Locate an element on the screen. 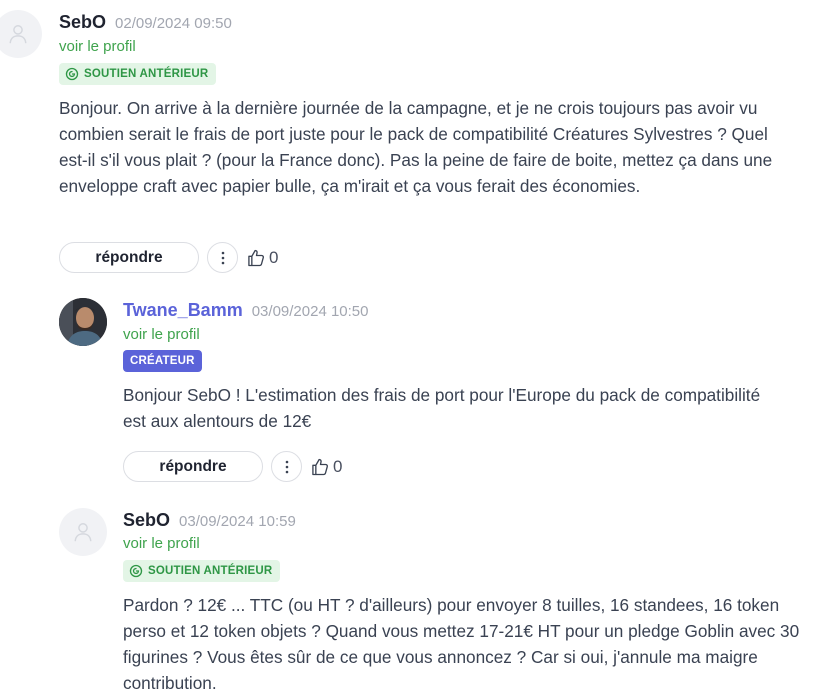 The image size is (820, 696). comment-date: 03/09/2024 10:50 is located at coordinates (310, 311).